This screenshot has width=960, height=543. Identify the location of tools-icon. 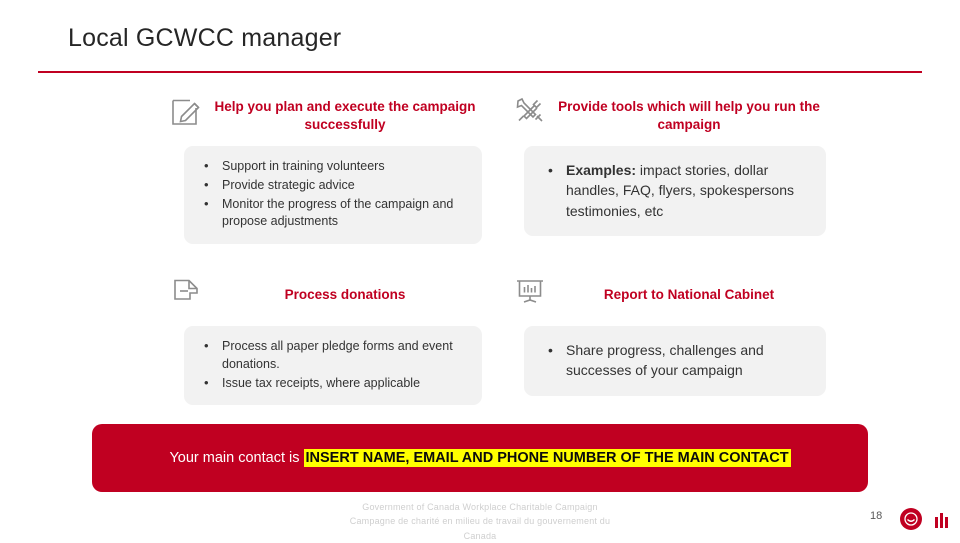
(530, 110).